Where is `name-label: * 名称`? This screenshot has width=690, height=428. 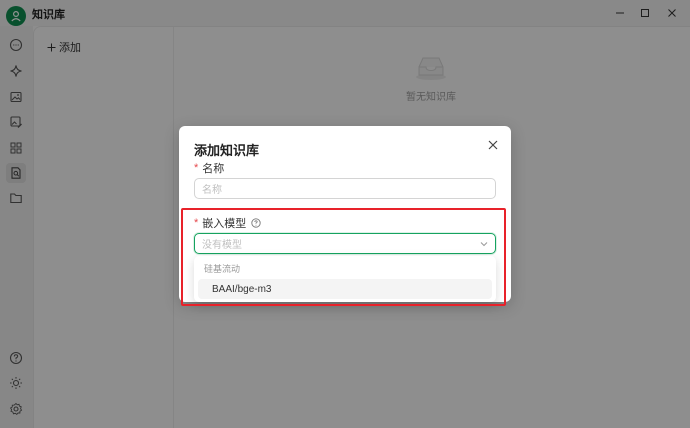 name-label: * 名称 is located at coordinates (209, 168).